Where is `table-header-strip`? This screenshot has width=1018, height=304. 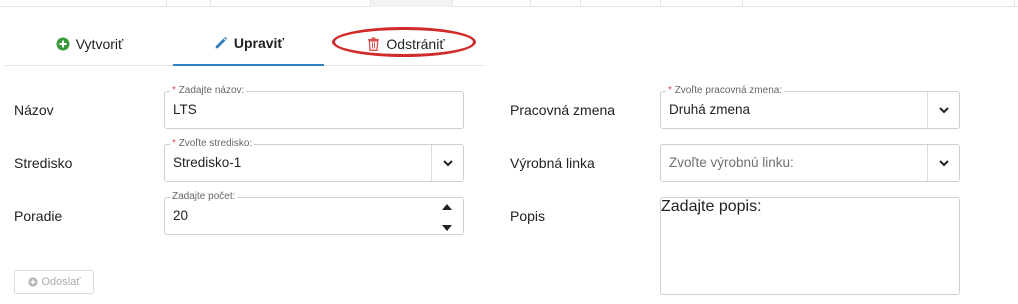
table-header-strip is located at coordinates (509, 3).